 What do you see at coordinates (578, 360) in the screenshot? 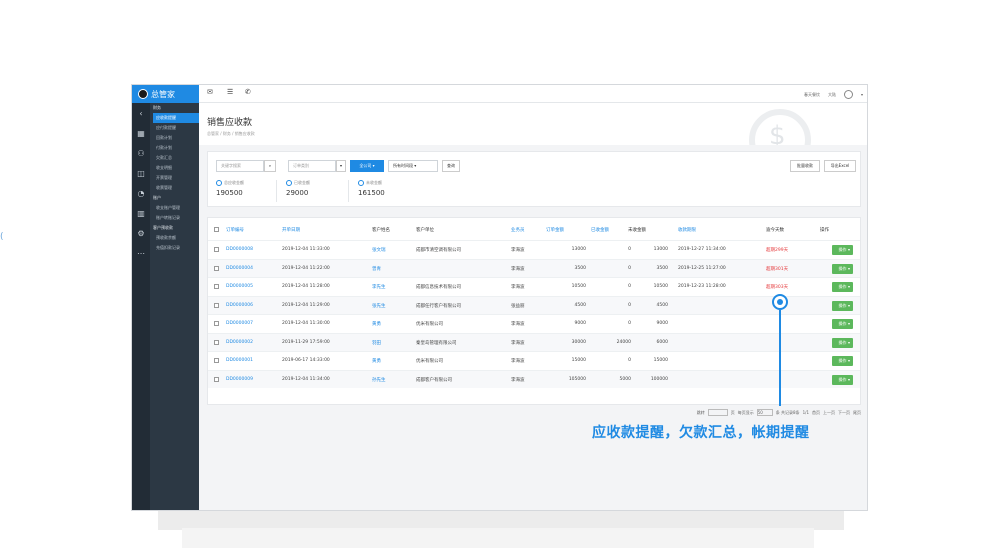
I see `order-amount: 15000` at bounding box center [578, 360].